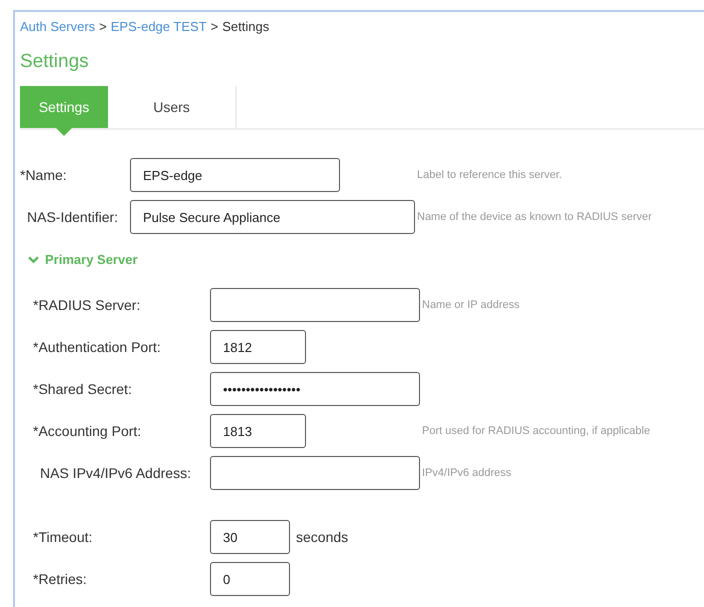 The height and width of the screenshot is (607, 704). Describe the element at coordinates (258, 431) in the screenshot. I see `input-field: 1813` at that location.